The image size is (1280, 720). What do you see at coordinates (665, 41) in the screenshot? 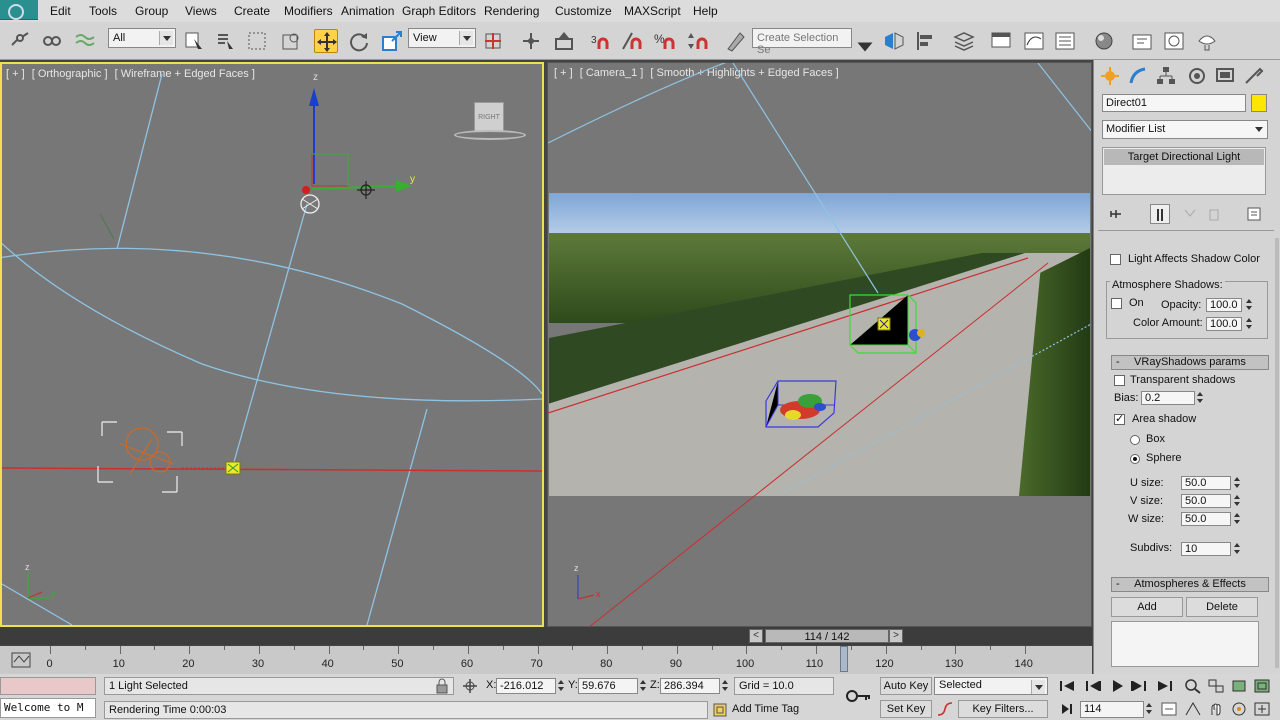
I see `percent-snap-icon: %` at bounding box center [665, 41].